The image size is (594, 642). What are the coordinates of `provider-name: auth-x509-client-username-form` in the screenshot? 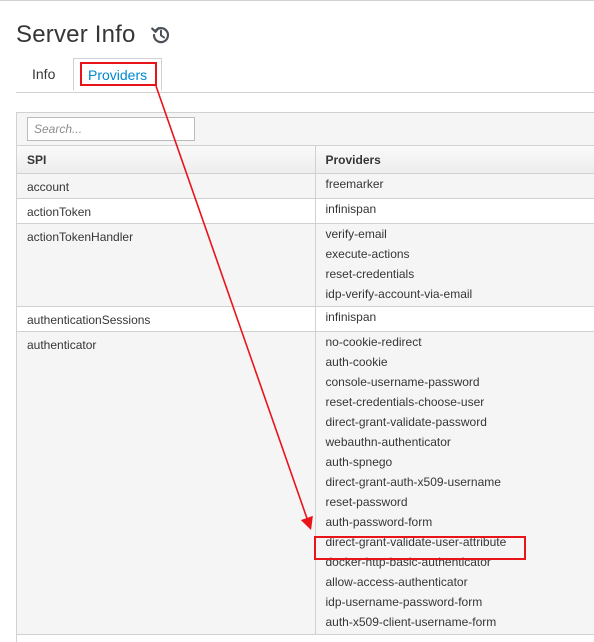 It's located at (411, 622).